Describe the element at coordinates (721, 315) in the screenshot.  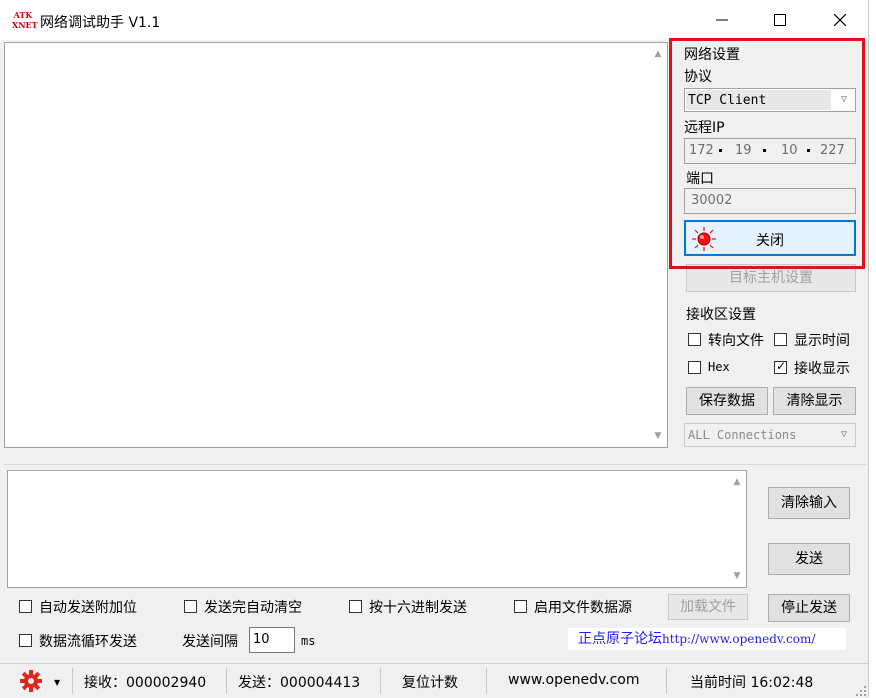
I see `receive-settings-label: 接收区设置` at that location.